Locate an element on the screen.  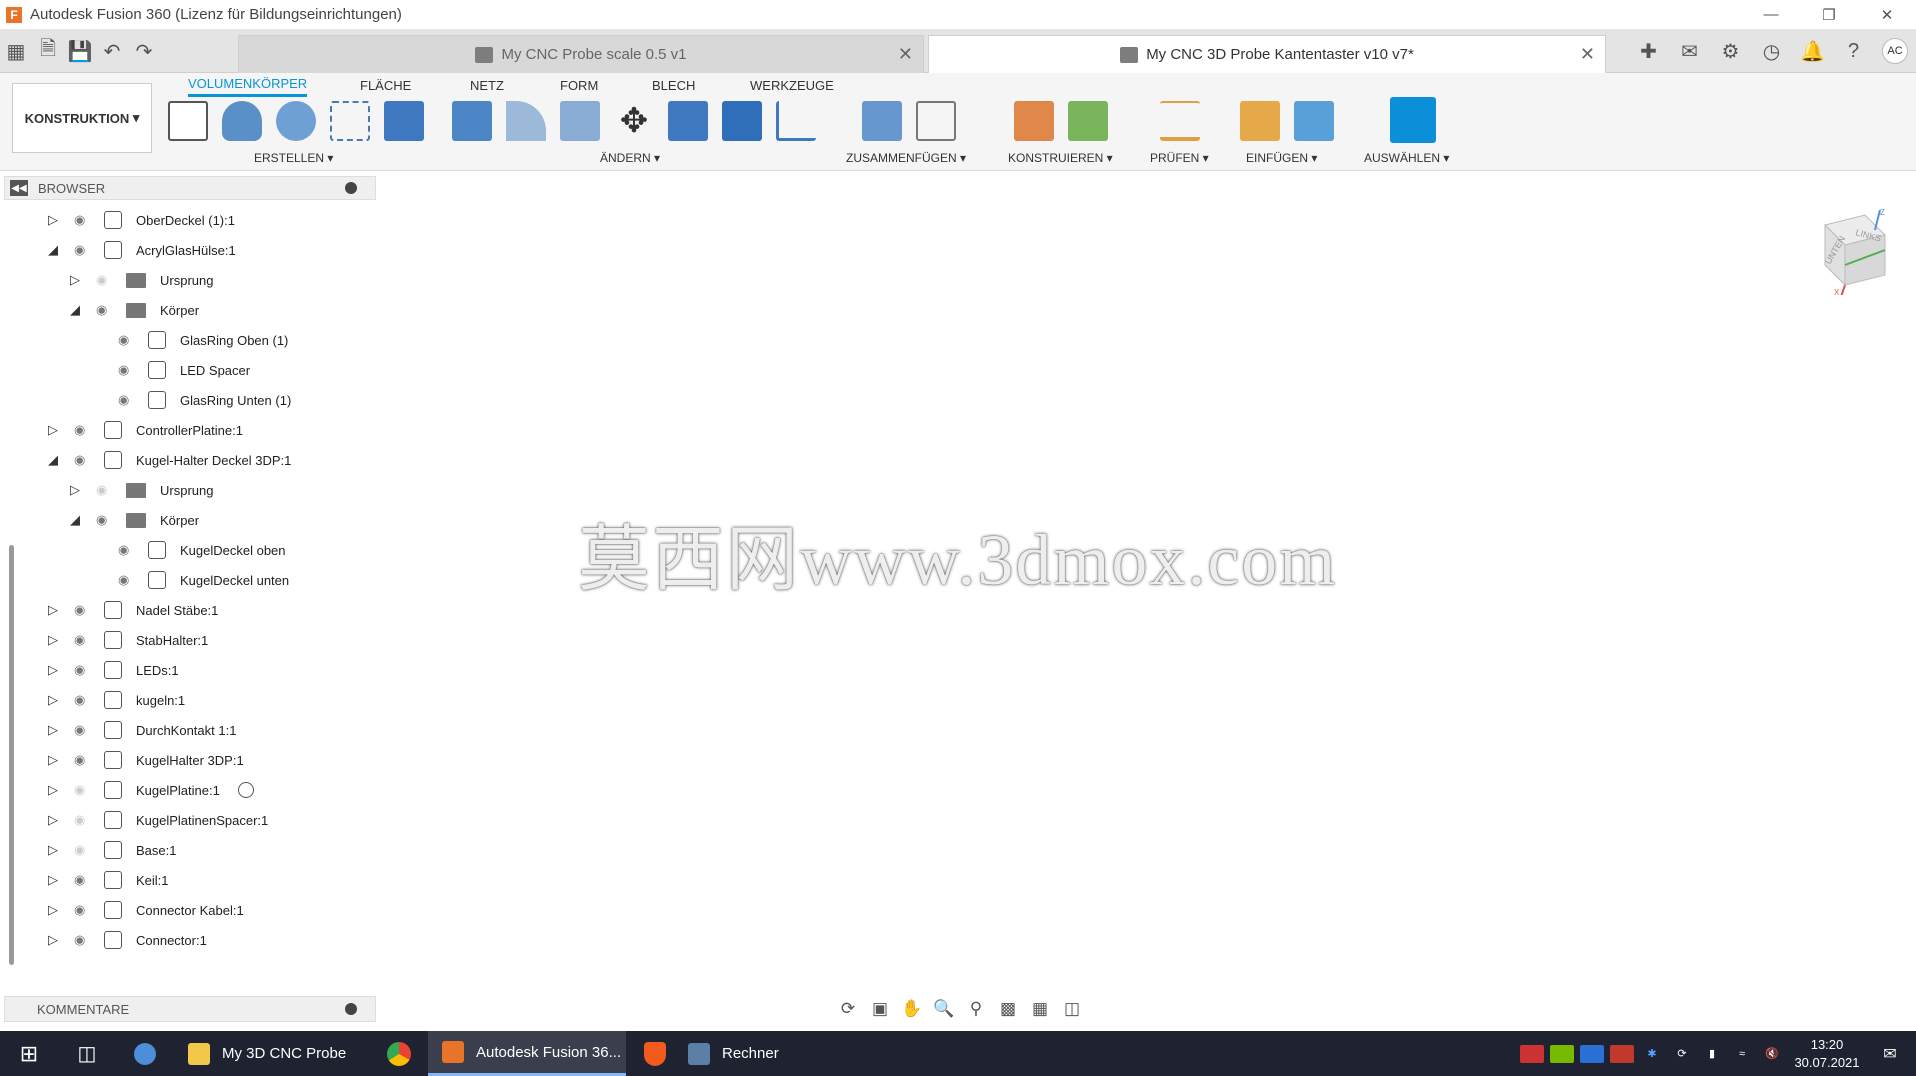
split-icon is located at coordinates (742, 121).